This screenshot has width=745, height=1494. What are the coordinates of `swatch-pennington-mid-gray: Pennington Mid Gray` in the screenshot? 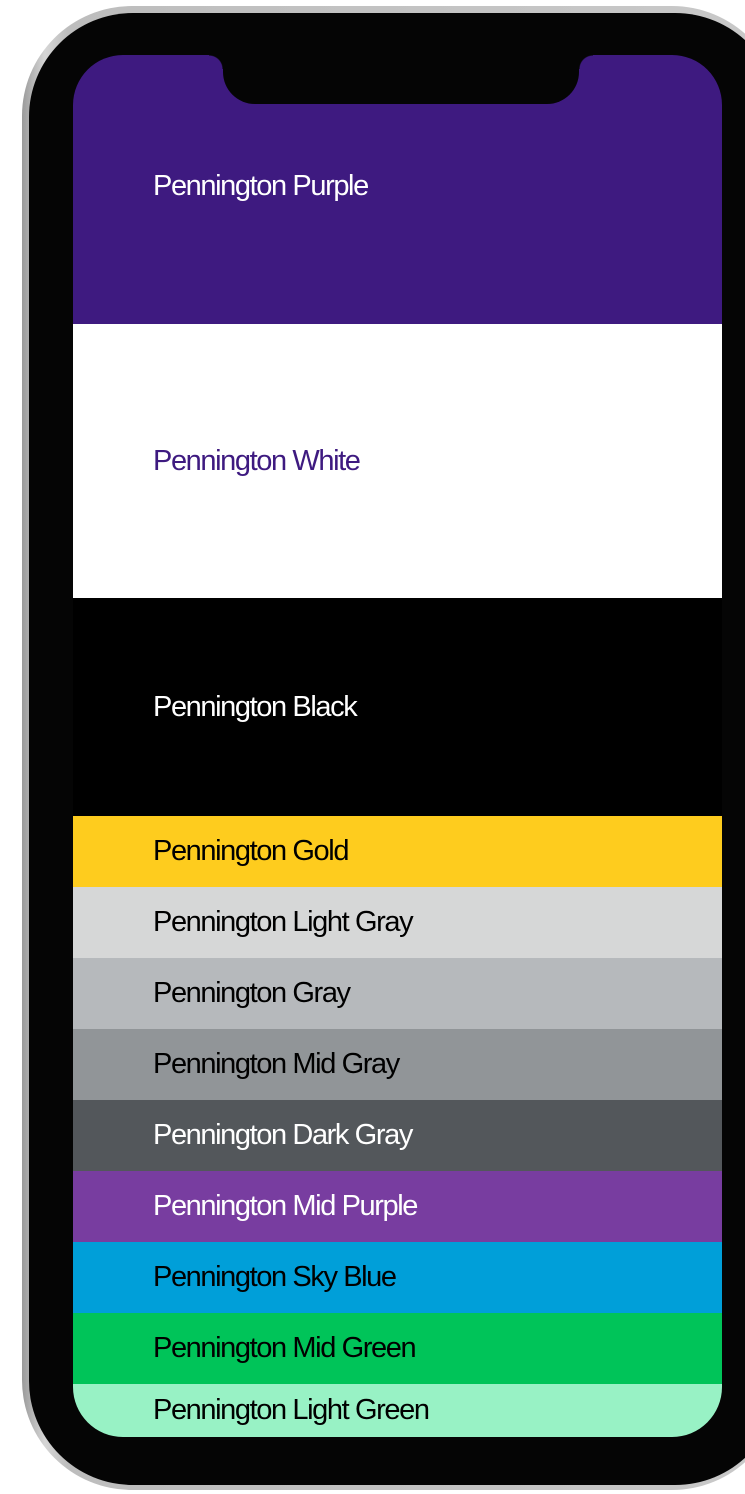 It's located at (397, 1064).